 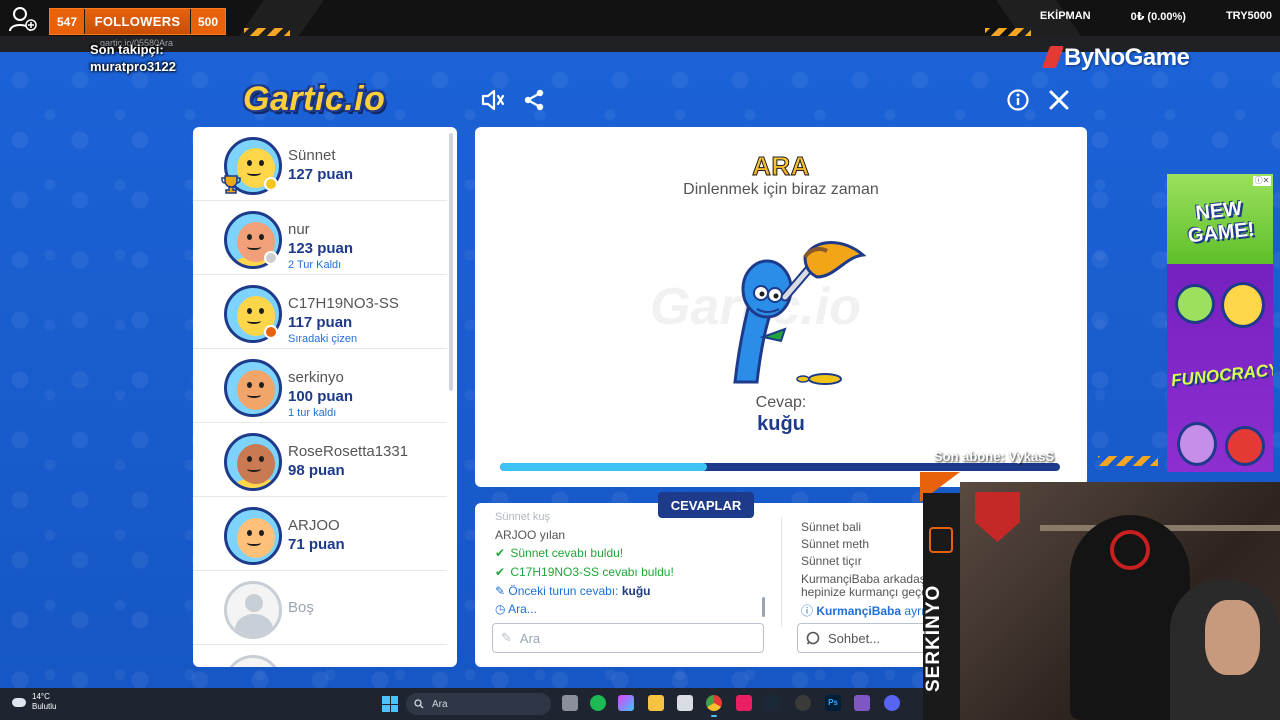 I want to click on file-explorer-icon, so click(x=656, y=703).